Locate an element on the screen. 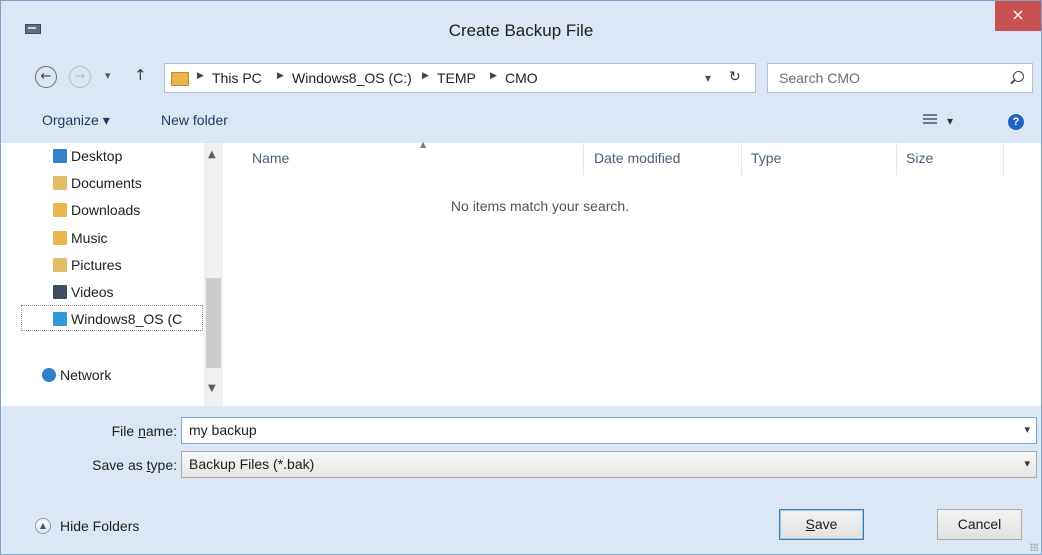 This screenshot has width=1042, height=555. up-button: ↑ is located at coordinates (140, 75).